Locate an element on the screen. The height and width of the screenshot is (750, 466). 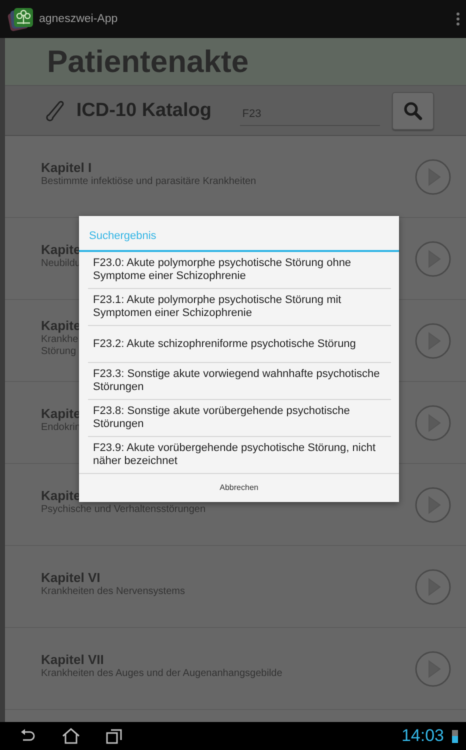
clock-time: 14:03 is located at coordinates (422, 736).